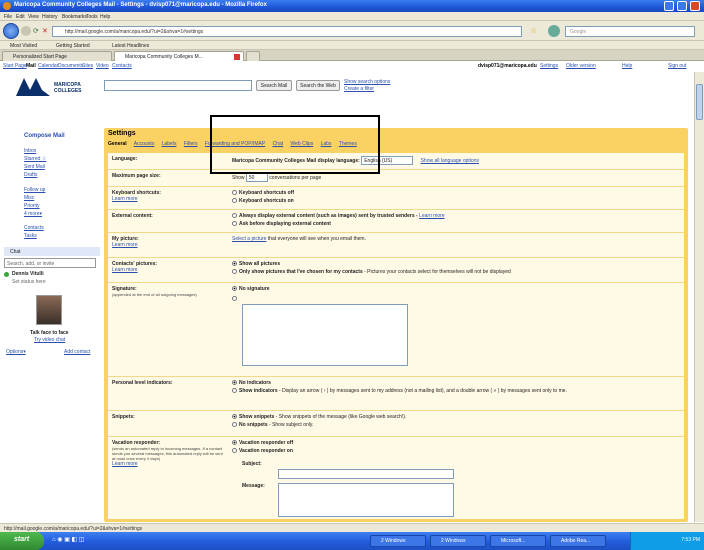  What do you see at coordinates (31, 66) in the screenshot?
I see `link-mail: Mail` at bounding box center [31, 66].